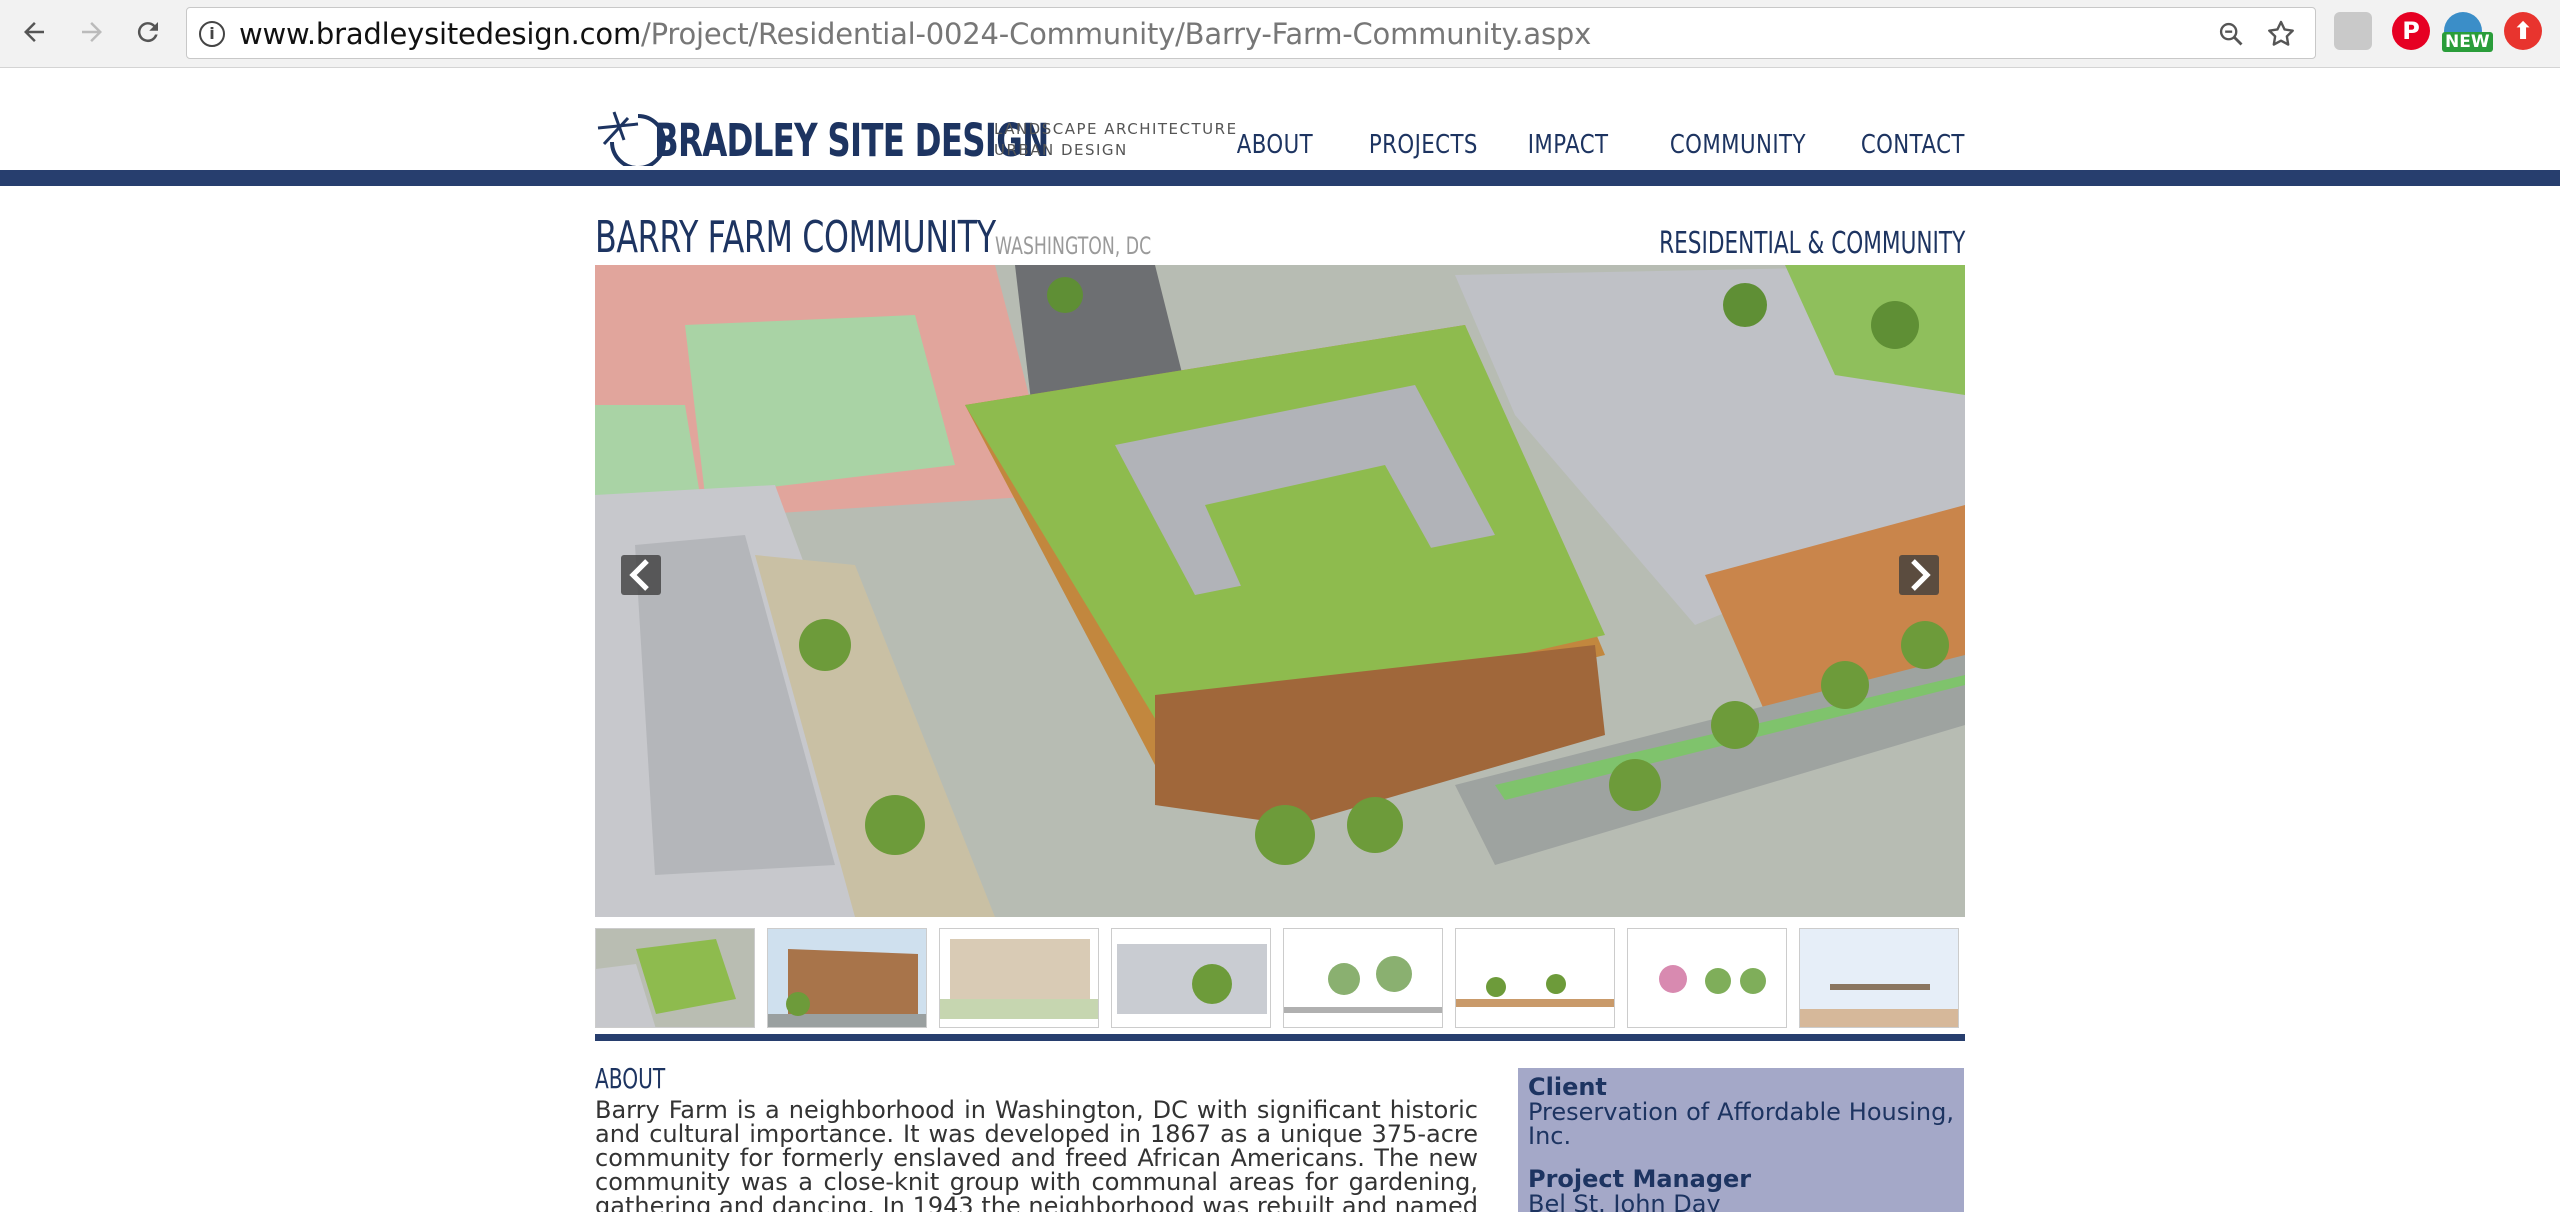 The height and width of the screenshot is (1212, 2560). Describe the element at coordinates (1640, 1179) in the screenshot. I see `project-manager-label: Project Manager` at that location.